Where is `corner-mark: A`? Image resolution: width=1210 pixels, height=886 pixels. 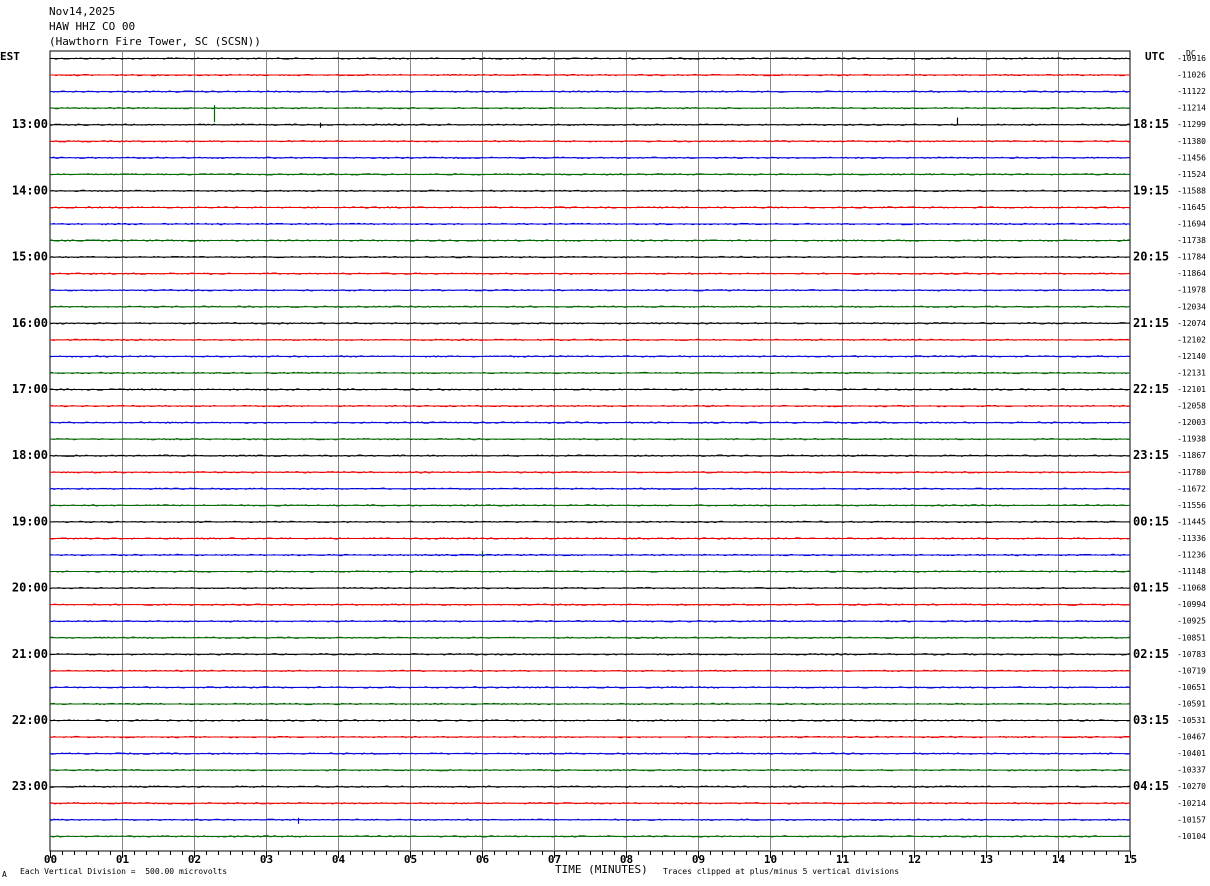
corner-mark: A is located at coordinates (4, 874).